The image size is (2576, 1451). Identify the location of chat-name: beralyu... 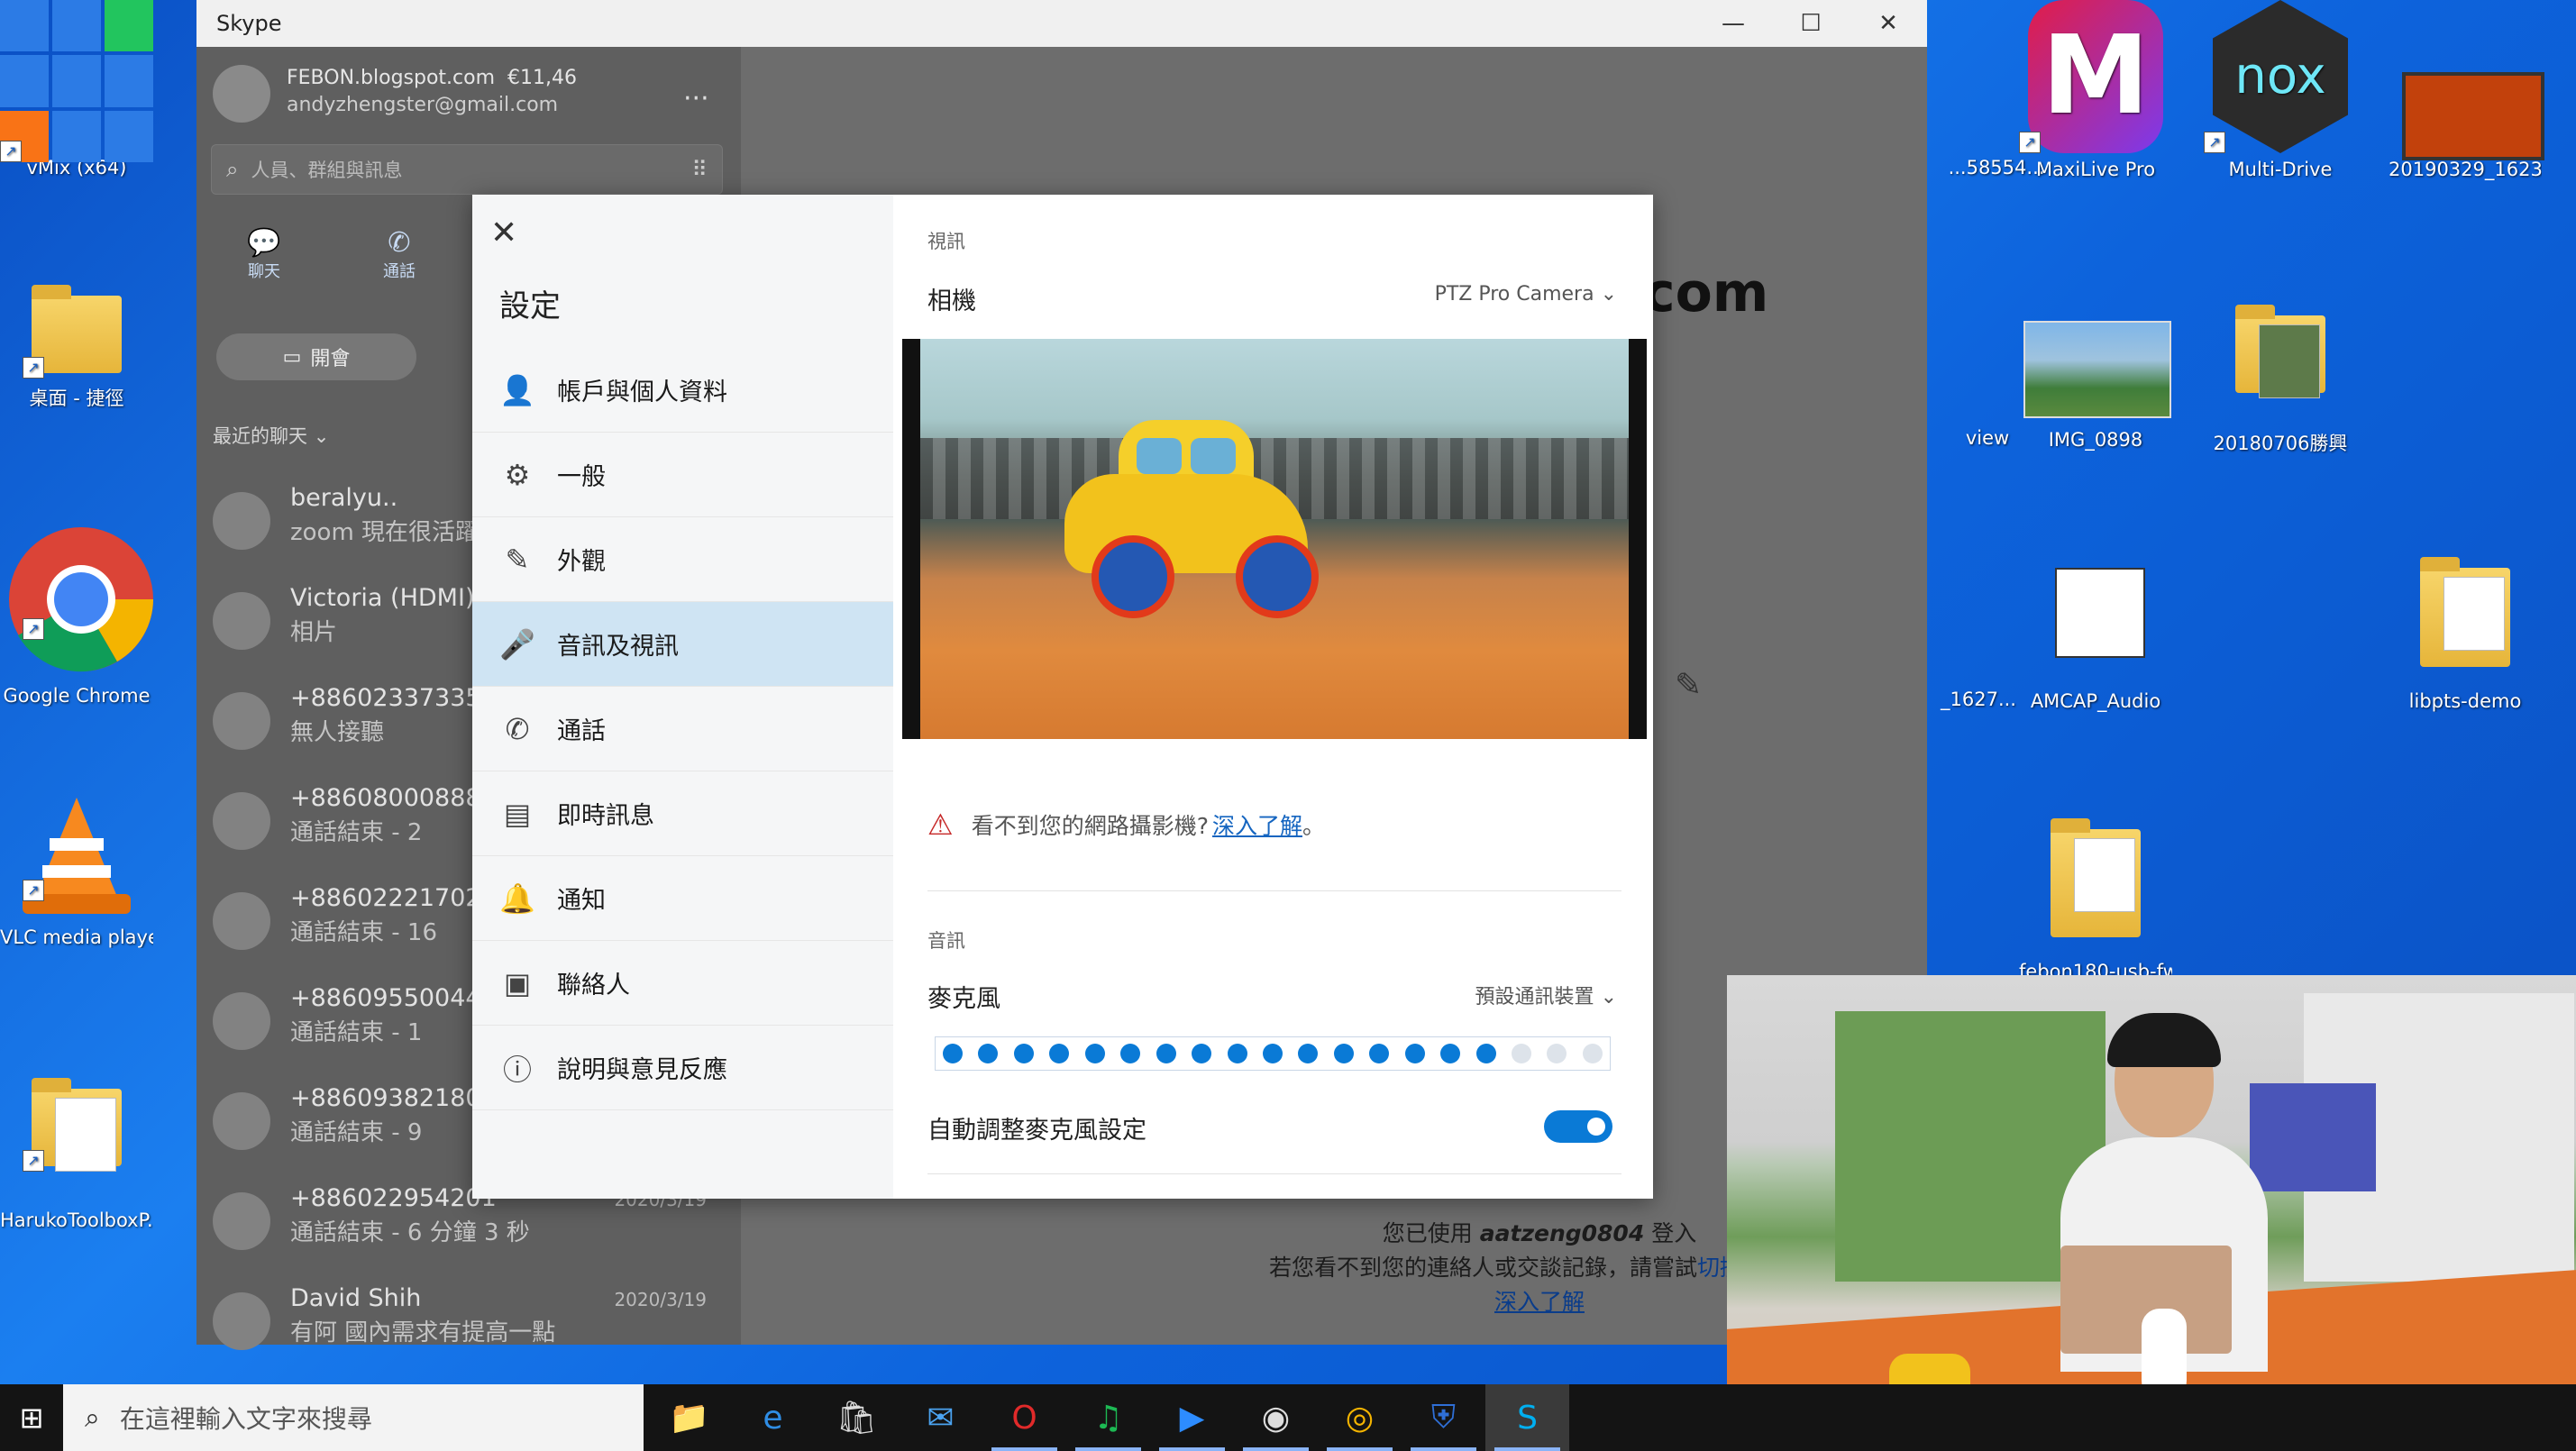
(344, 498).